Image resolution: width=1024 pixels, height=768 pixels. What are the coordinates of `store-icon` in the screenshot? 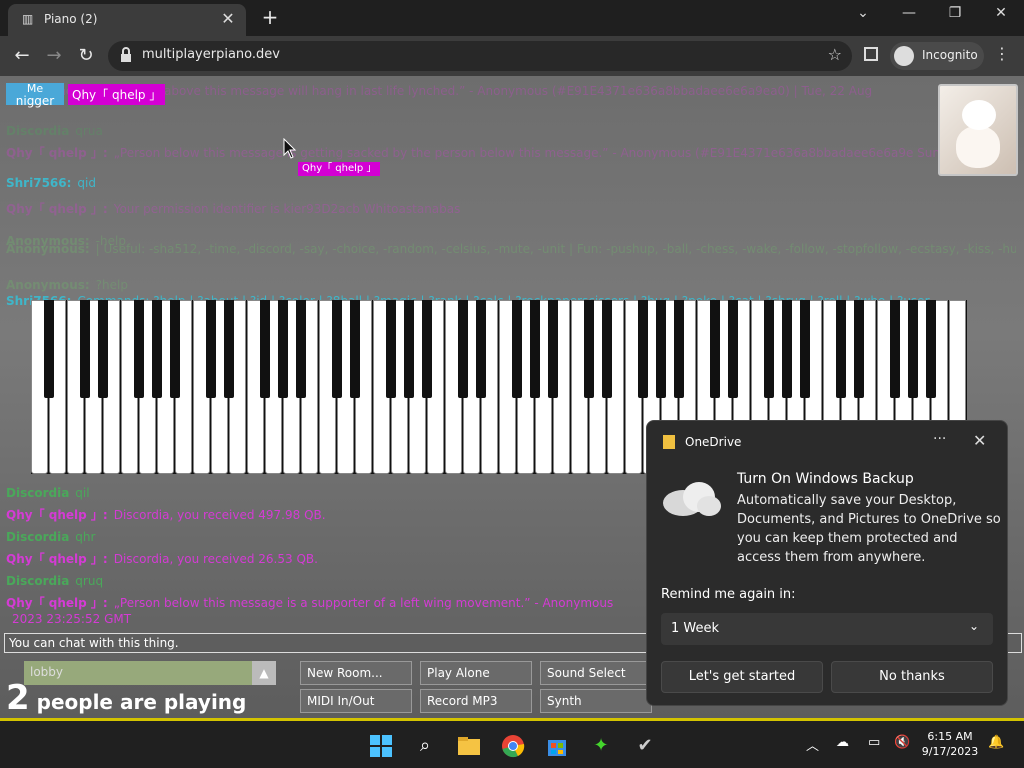 It's located at (557, 746).